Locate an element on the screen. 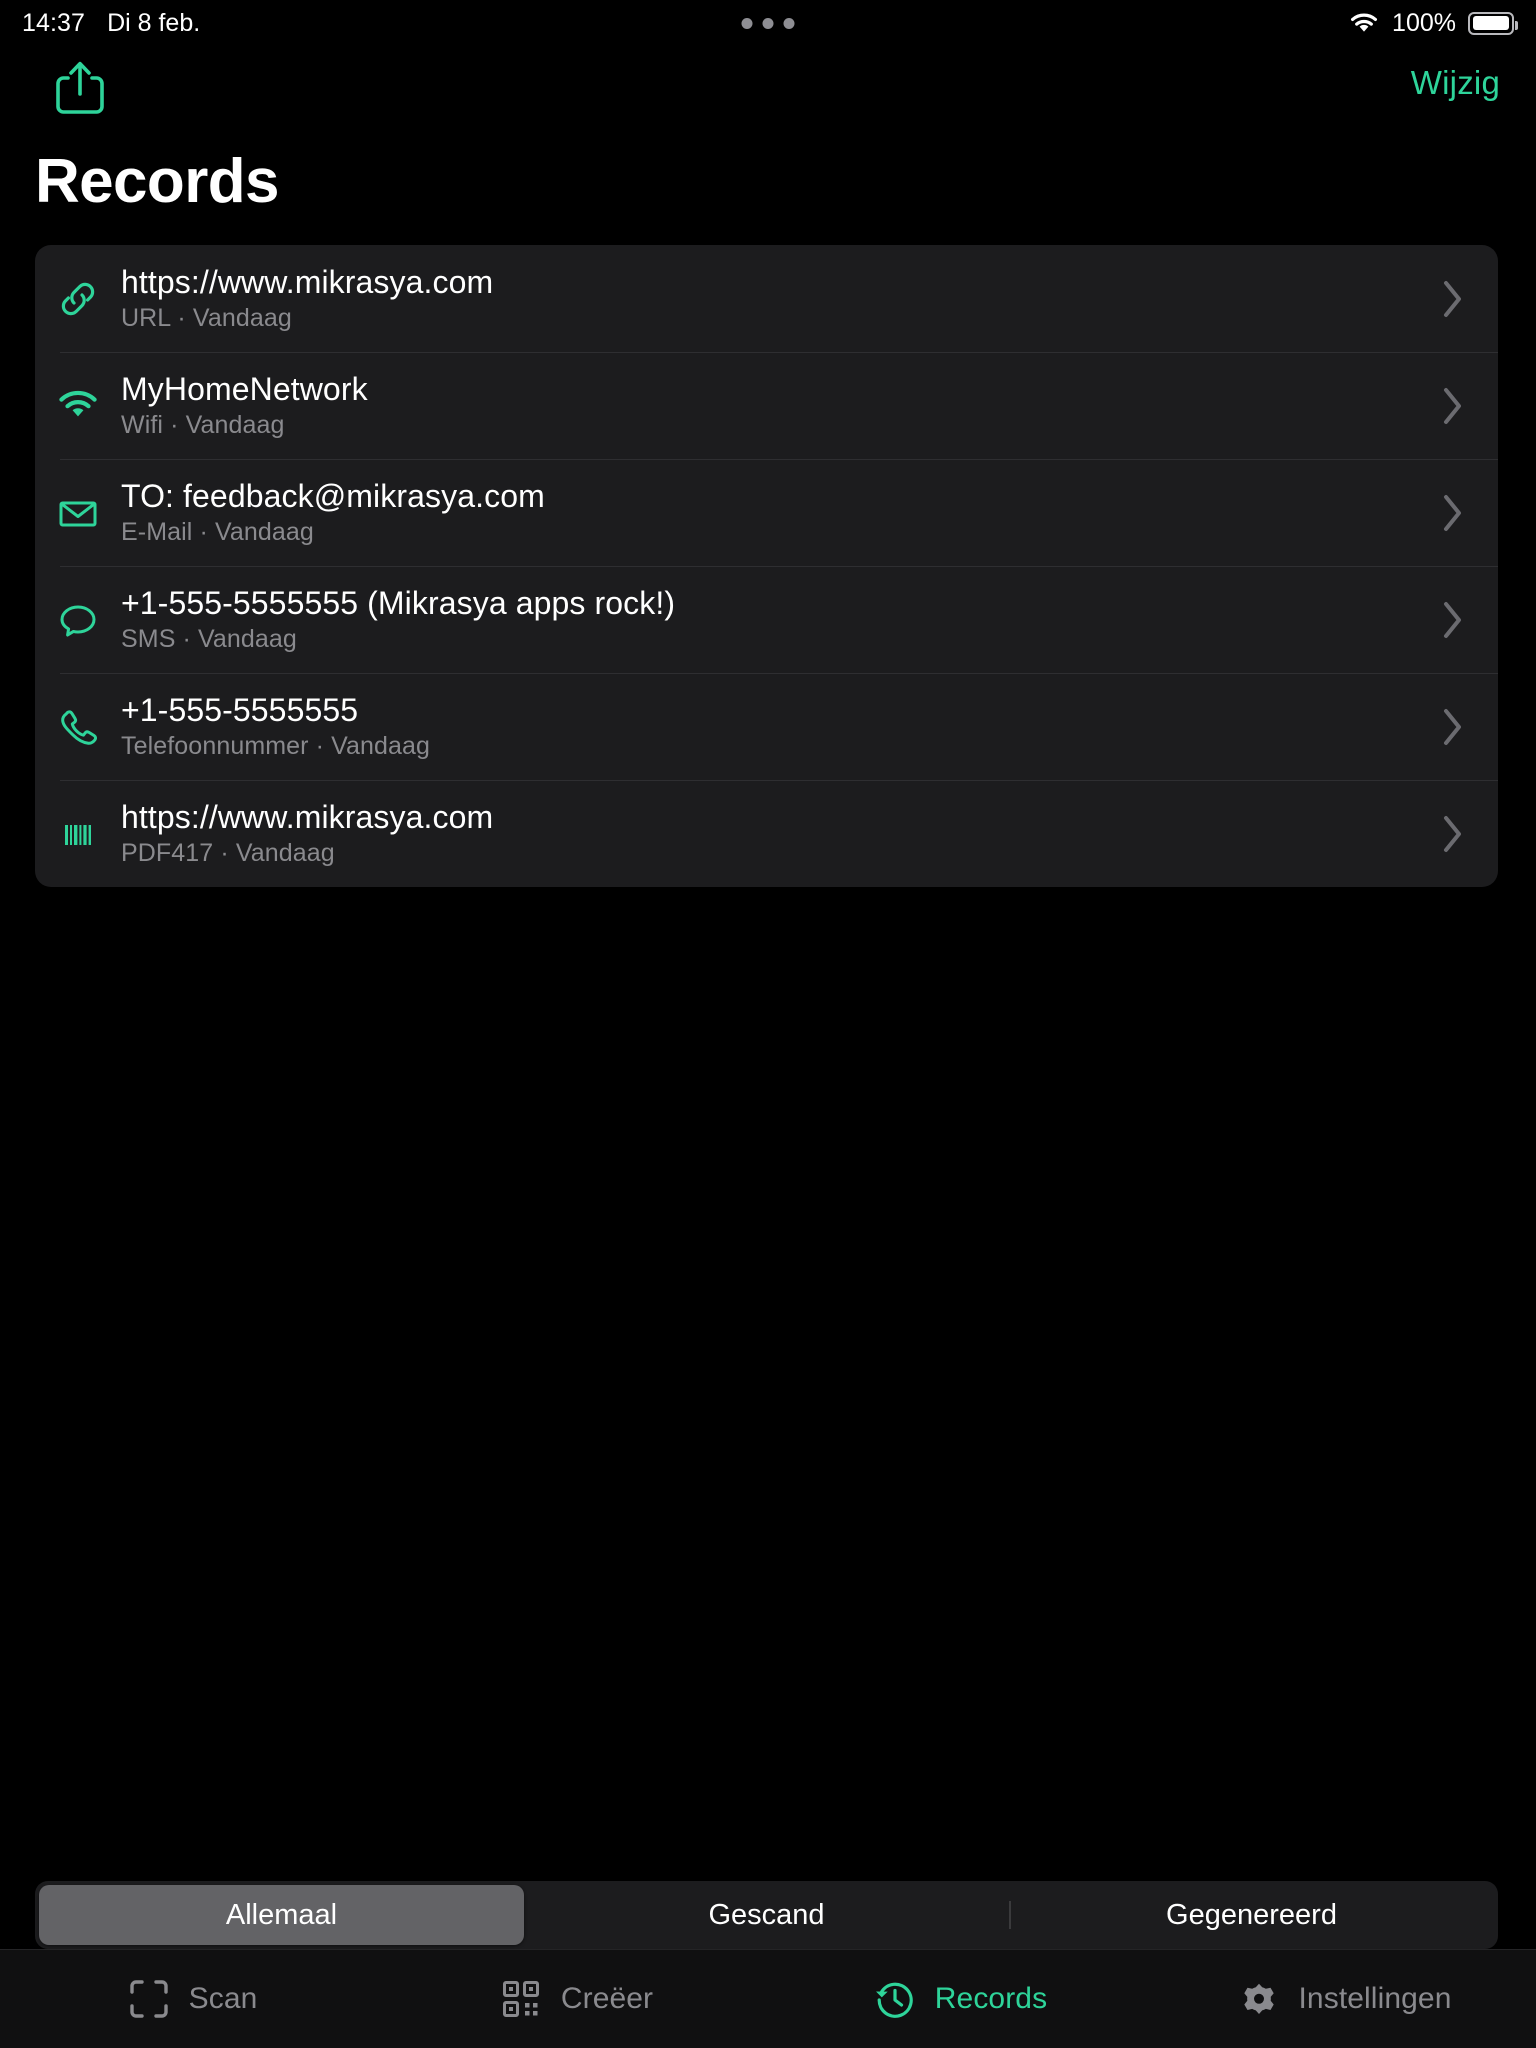 This screenshot has width=1536, height=2048. filter-segmented-control: Allemaal Gescand Gegenereerd is located at coordinates (766, 1915).